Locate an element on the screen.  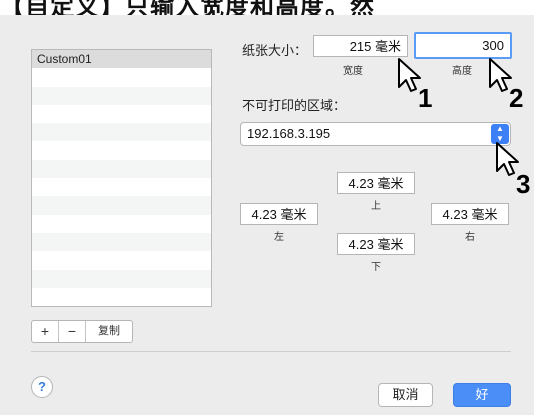
cancel-button: 取消 is located at coordinates (405, 395).